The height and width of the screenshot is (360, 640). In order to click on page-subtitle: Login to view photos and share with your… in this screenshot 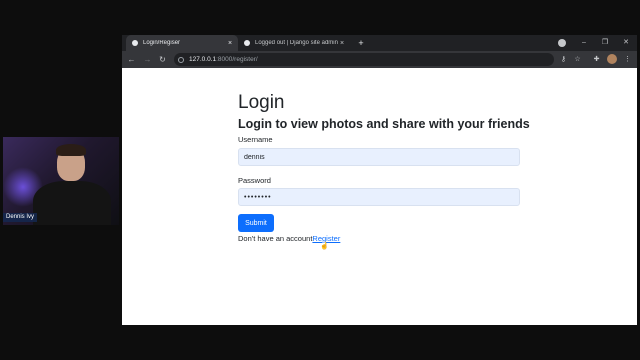, I will do `click(384, 124)`.